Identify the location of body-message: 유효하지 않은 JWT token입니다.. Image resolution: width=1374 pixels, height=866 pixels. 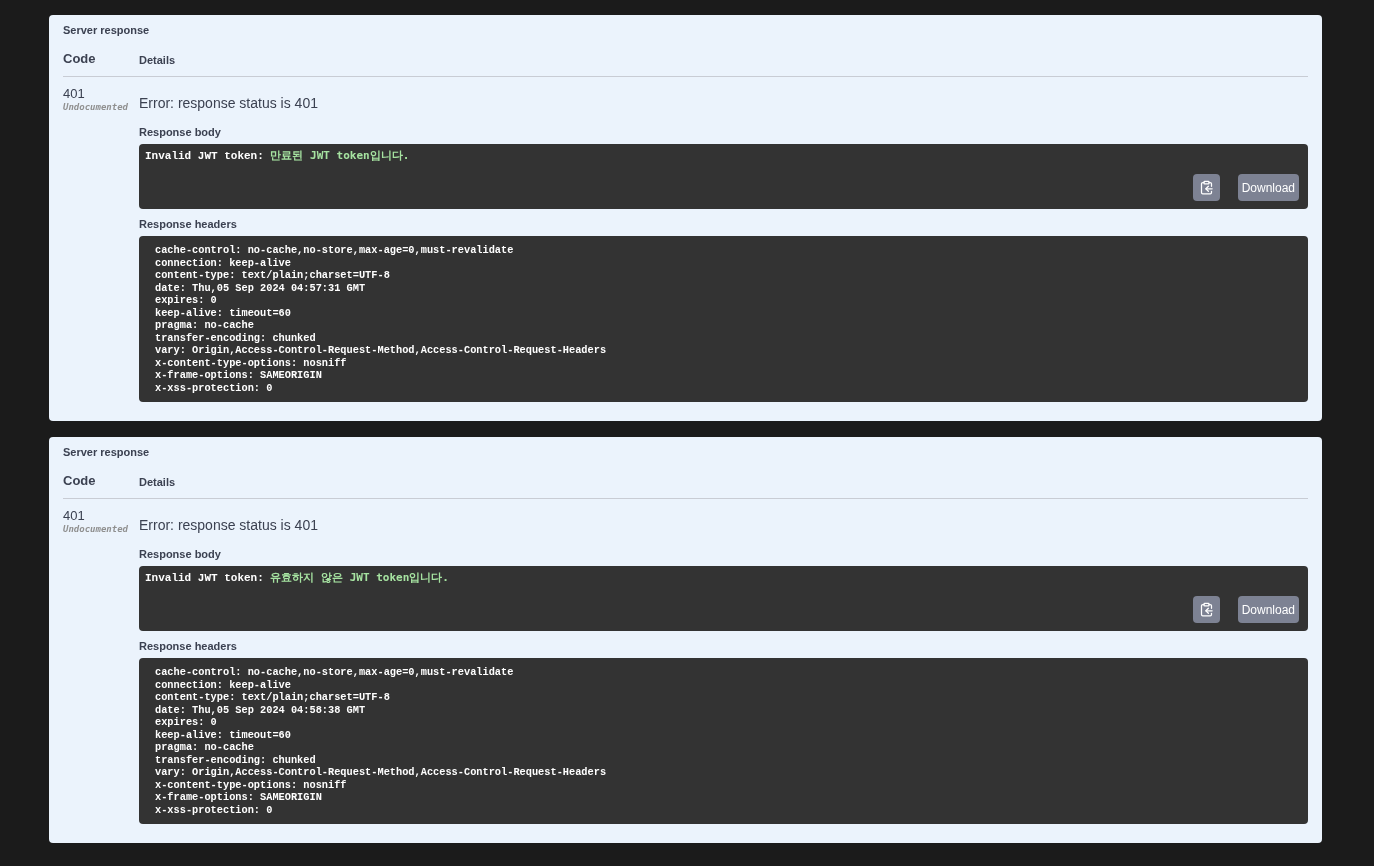
(359, 577).